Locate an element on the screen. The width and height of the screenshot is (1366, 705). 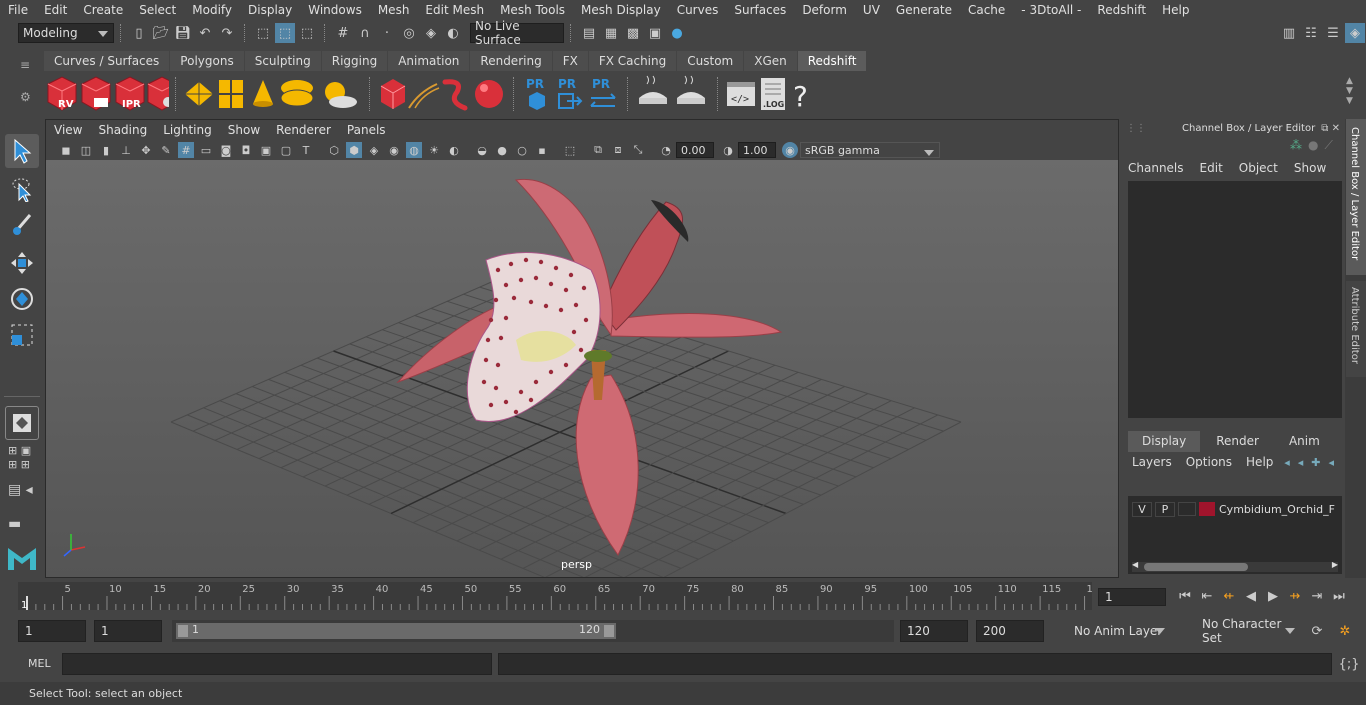
save-scene-icon: 💾︎ is located at coordinates (183, 33).